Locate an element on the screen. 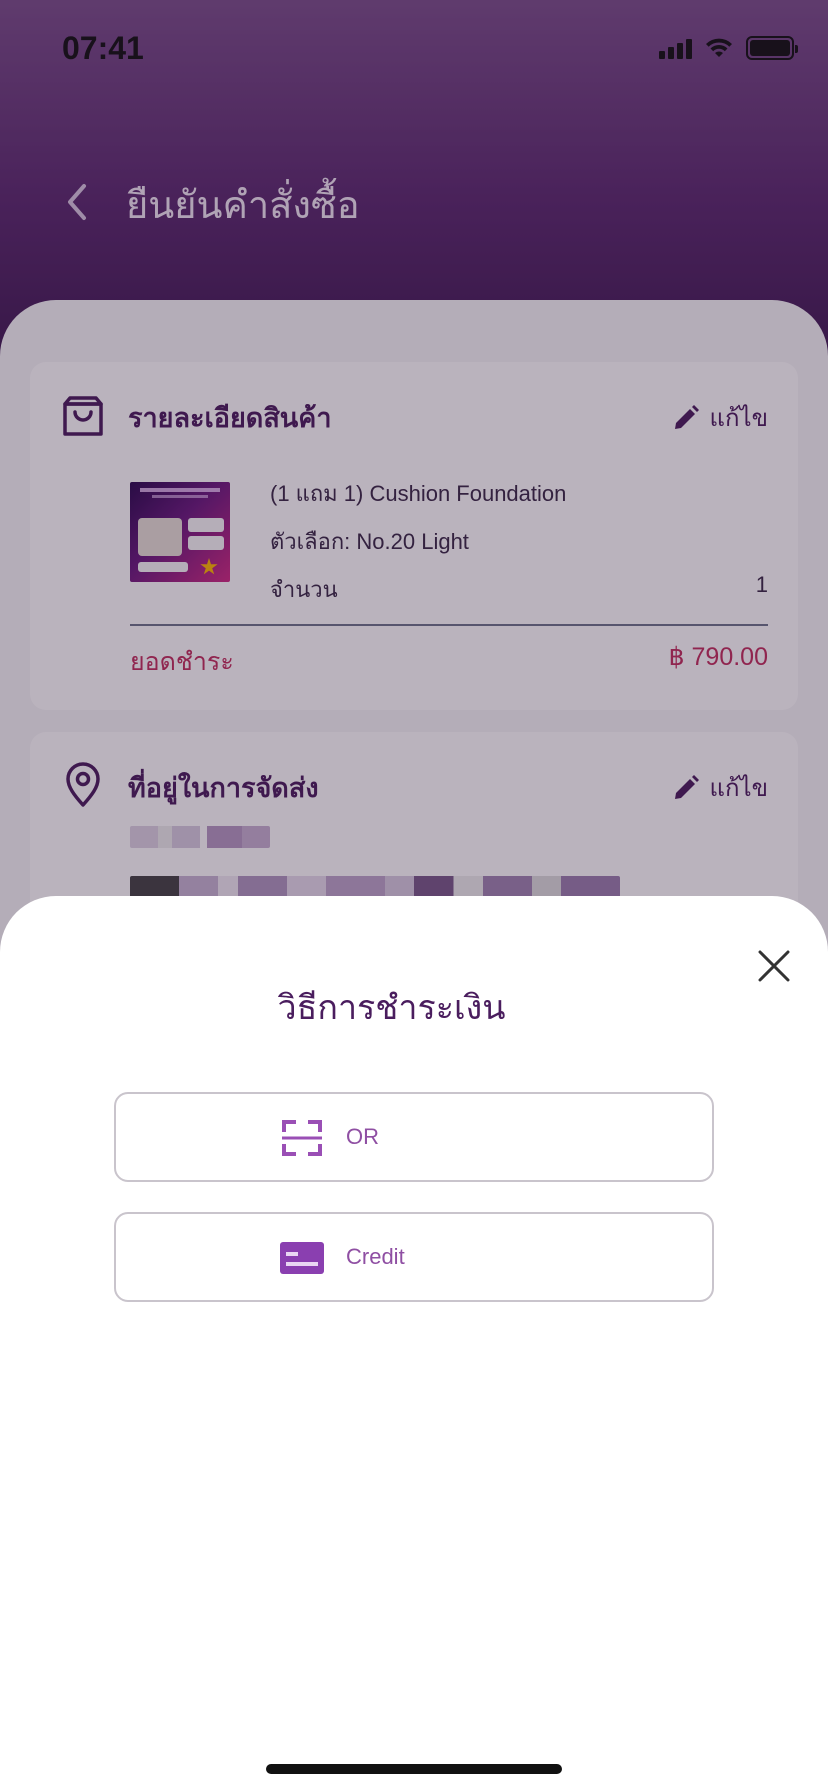  payment-option-qr: OR is located at coordinates (414, 1137).